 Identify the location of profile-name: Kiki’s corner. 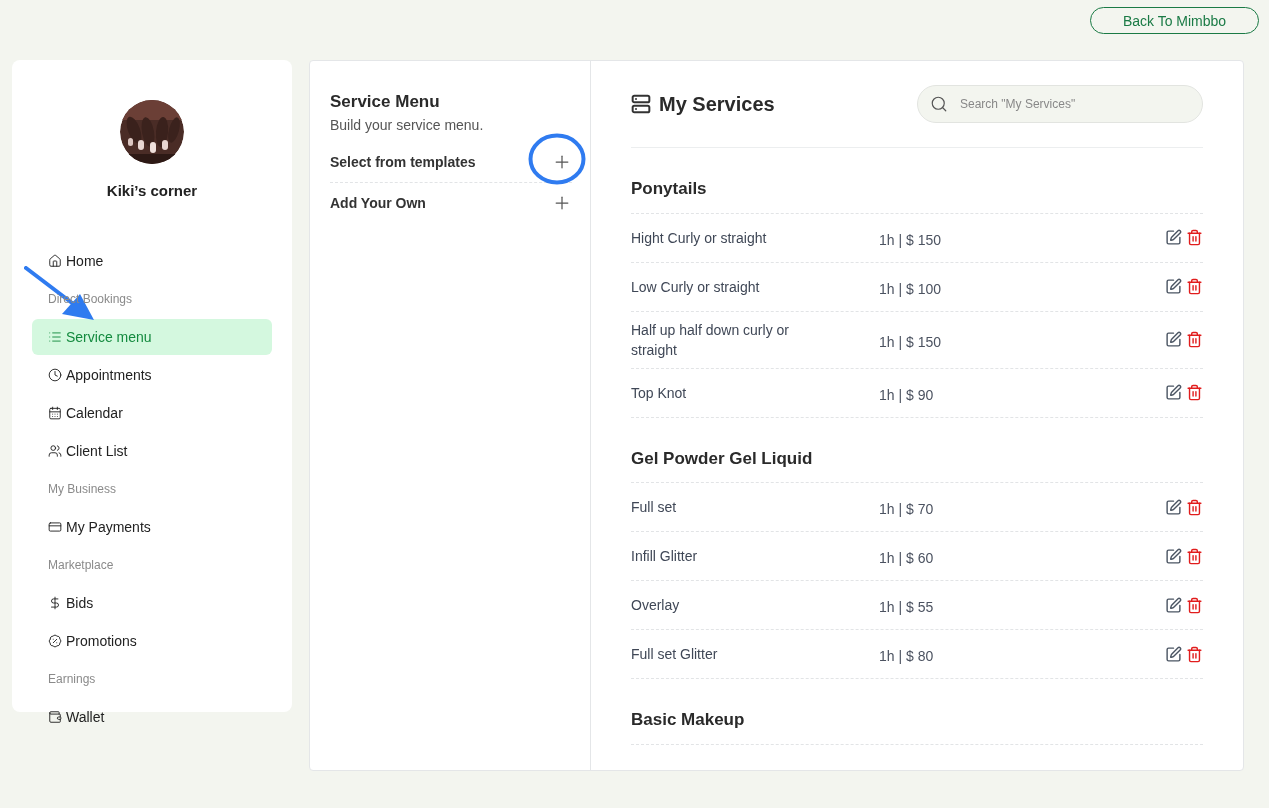
(152, 191).